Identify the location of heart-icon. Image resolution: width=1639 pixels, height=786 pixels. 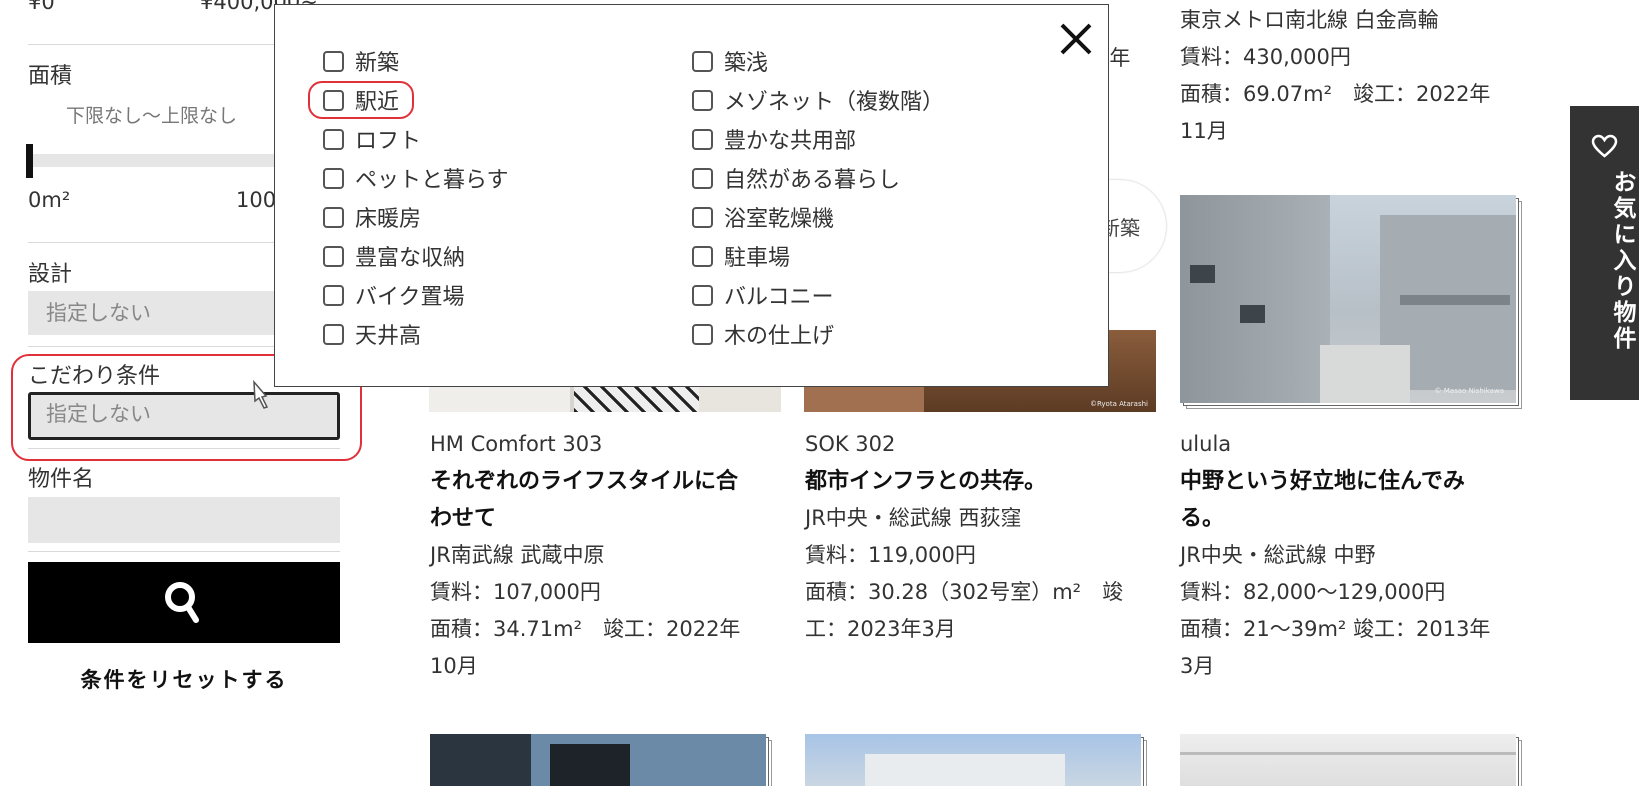
(1604, 146).